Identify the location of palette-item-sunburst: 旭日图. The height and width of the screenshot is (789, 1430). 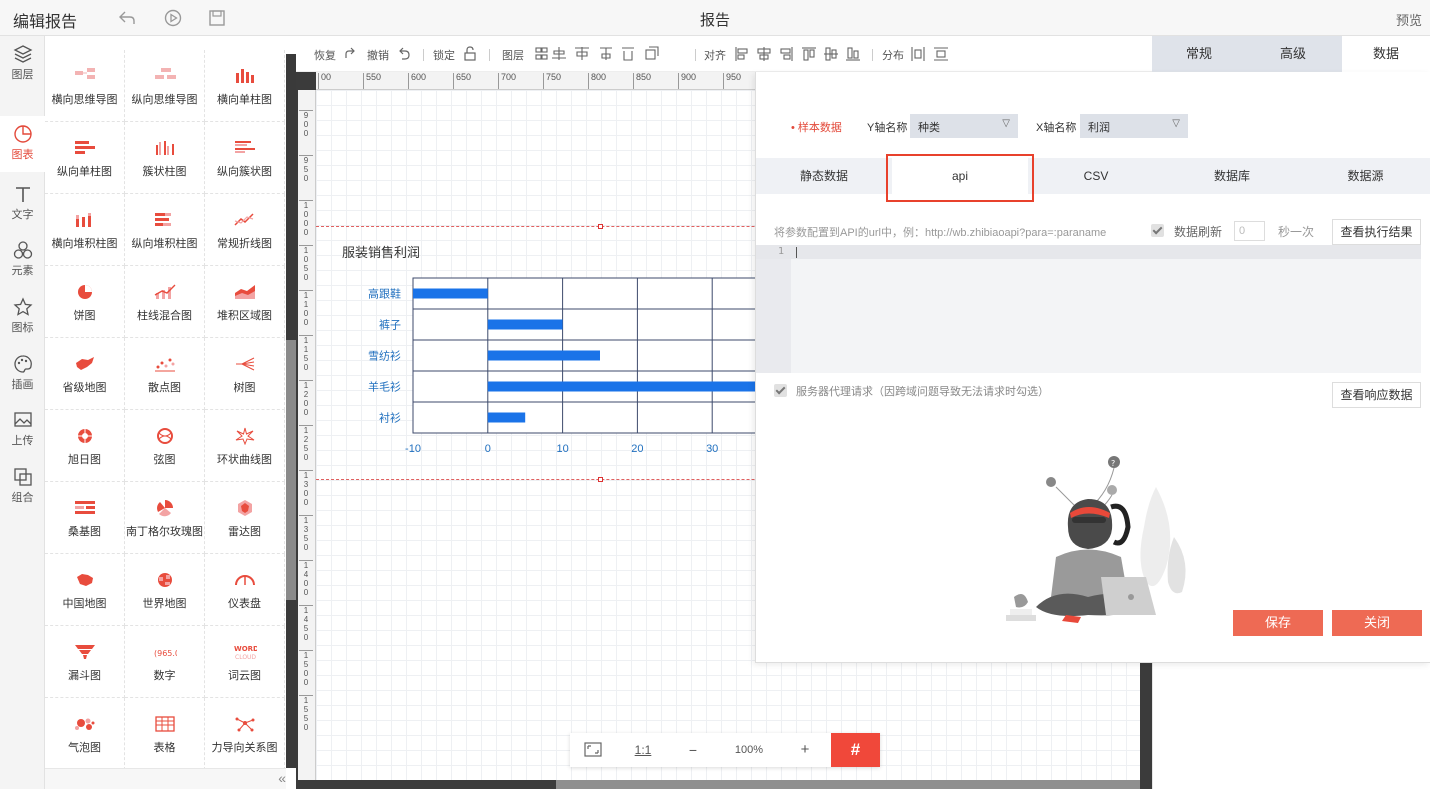
(85, 446).